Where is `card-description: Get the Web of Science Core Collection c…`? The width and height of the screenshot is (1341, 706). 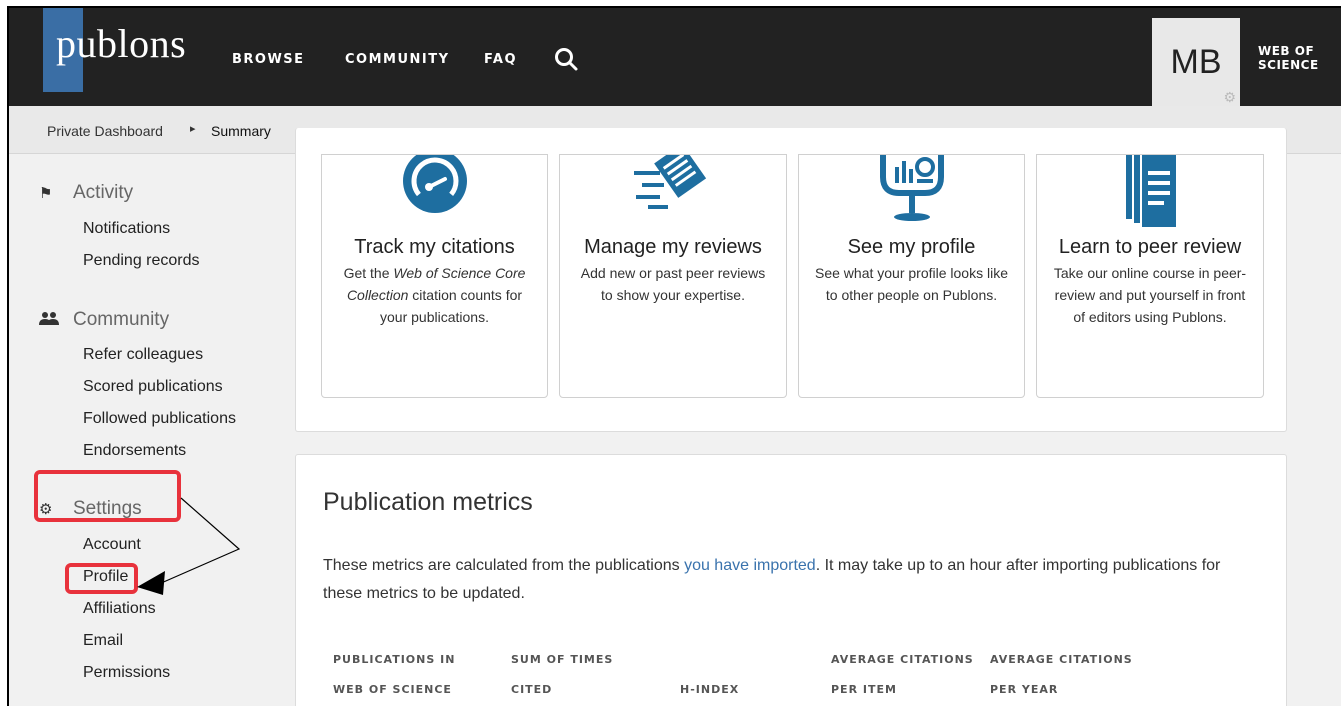
card-description: Get the Web of Science Core Collection c… is located at coordinates (434, 295).